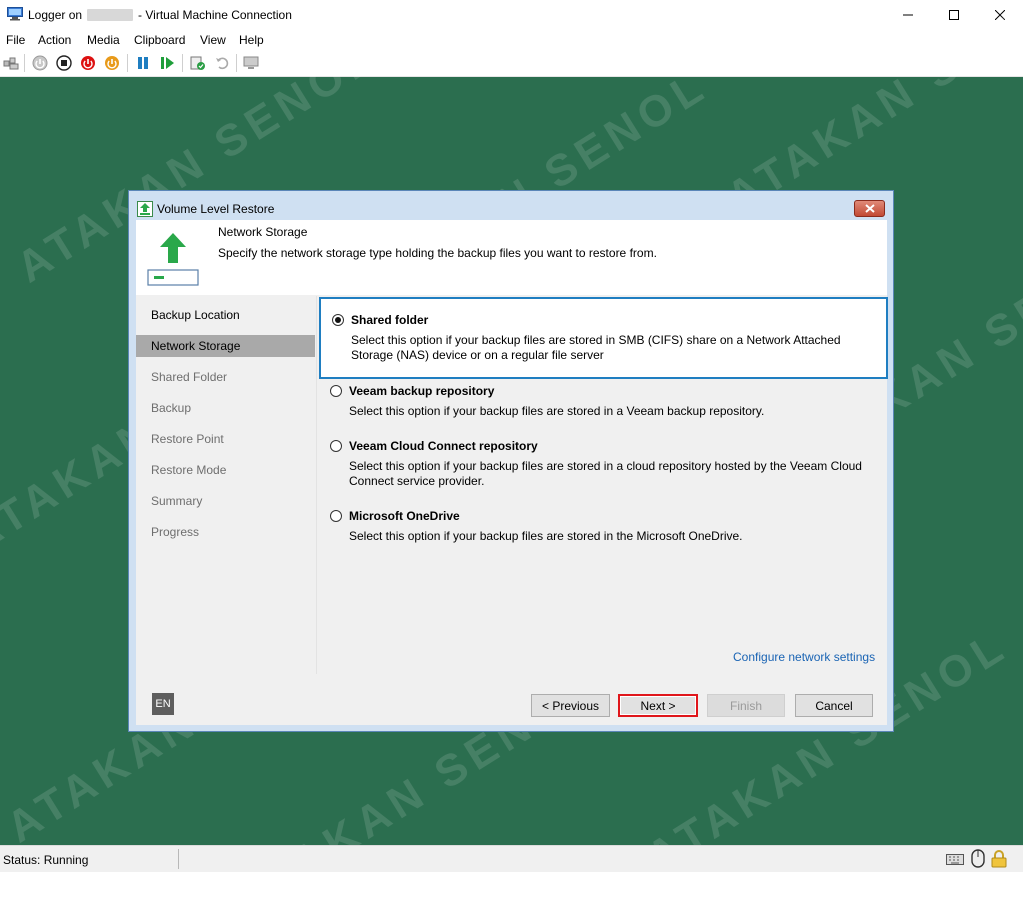  What do you see at coordinates (11, 63) in the screenshot?
I see `ctrl-alt-del-icon` at bounding box center [11, 63].